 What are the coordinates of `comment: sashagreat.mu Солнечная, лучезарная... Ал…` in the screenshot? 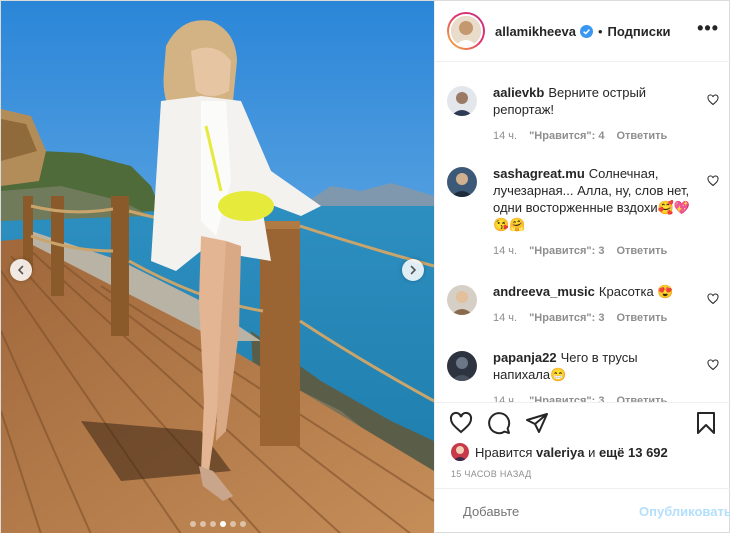 It's located at (583, 212).